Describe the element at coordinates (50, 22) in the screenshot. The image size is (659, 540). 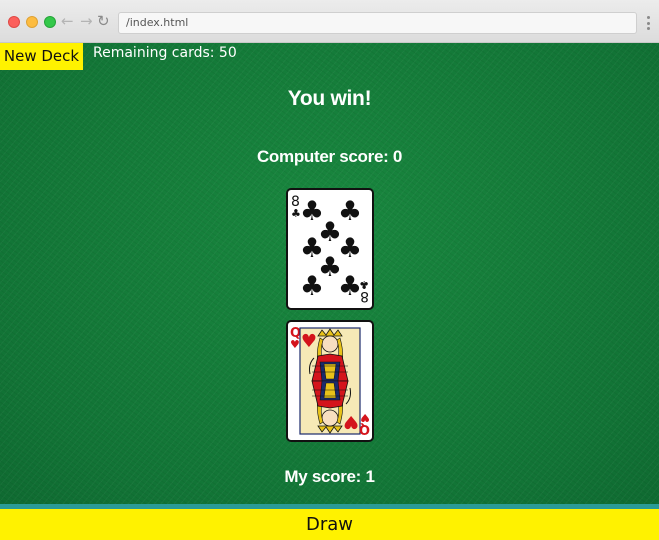
I see `maximize-window-button` at that location.